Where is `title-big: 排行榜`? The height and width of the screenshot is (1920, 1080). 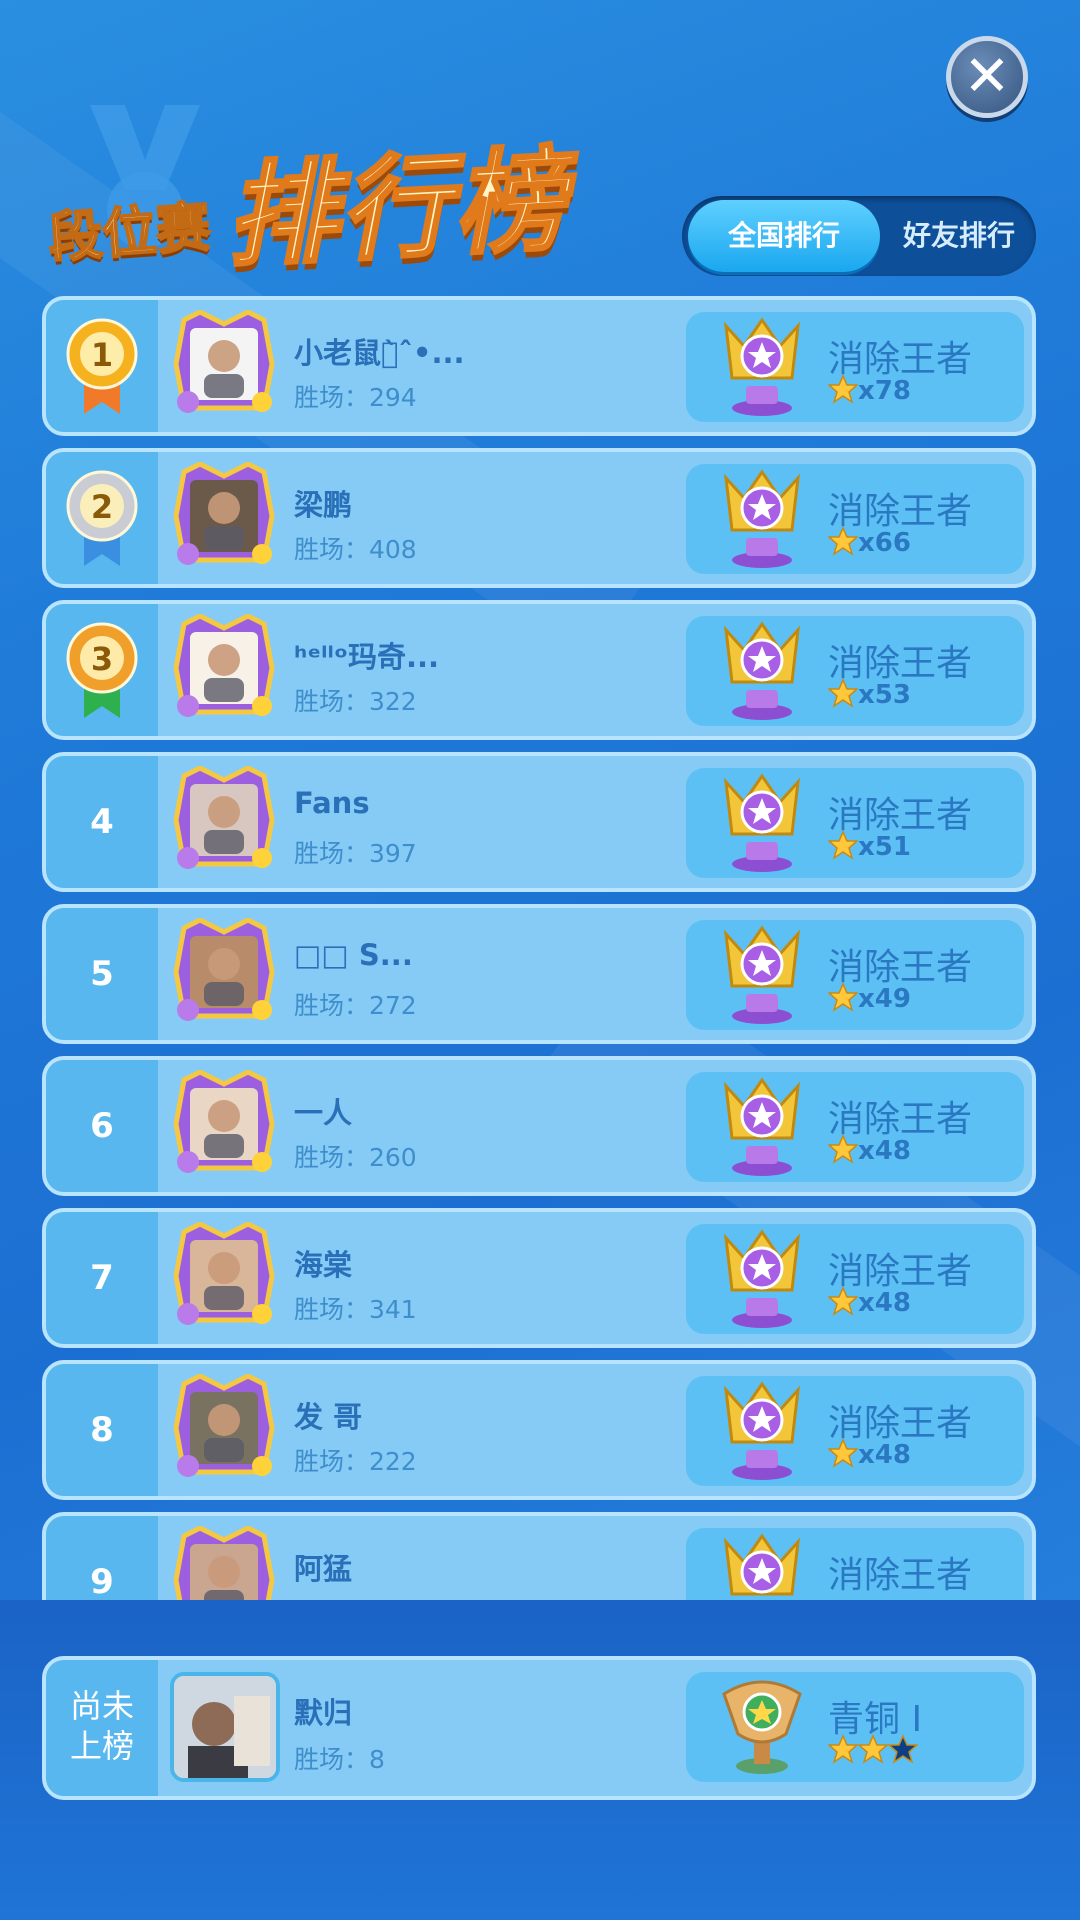 title-big: 排行榜 is located at coordinates (396, 209).